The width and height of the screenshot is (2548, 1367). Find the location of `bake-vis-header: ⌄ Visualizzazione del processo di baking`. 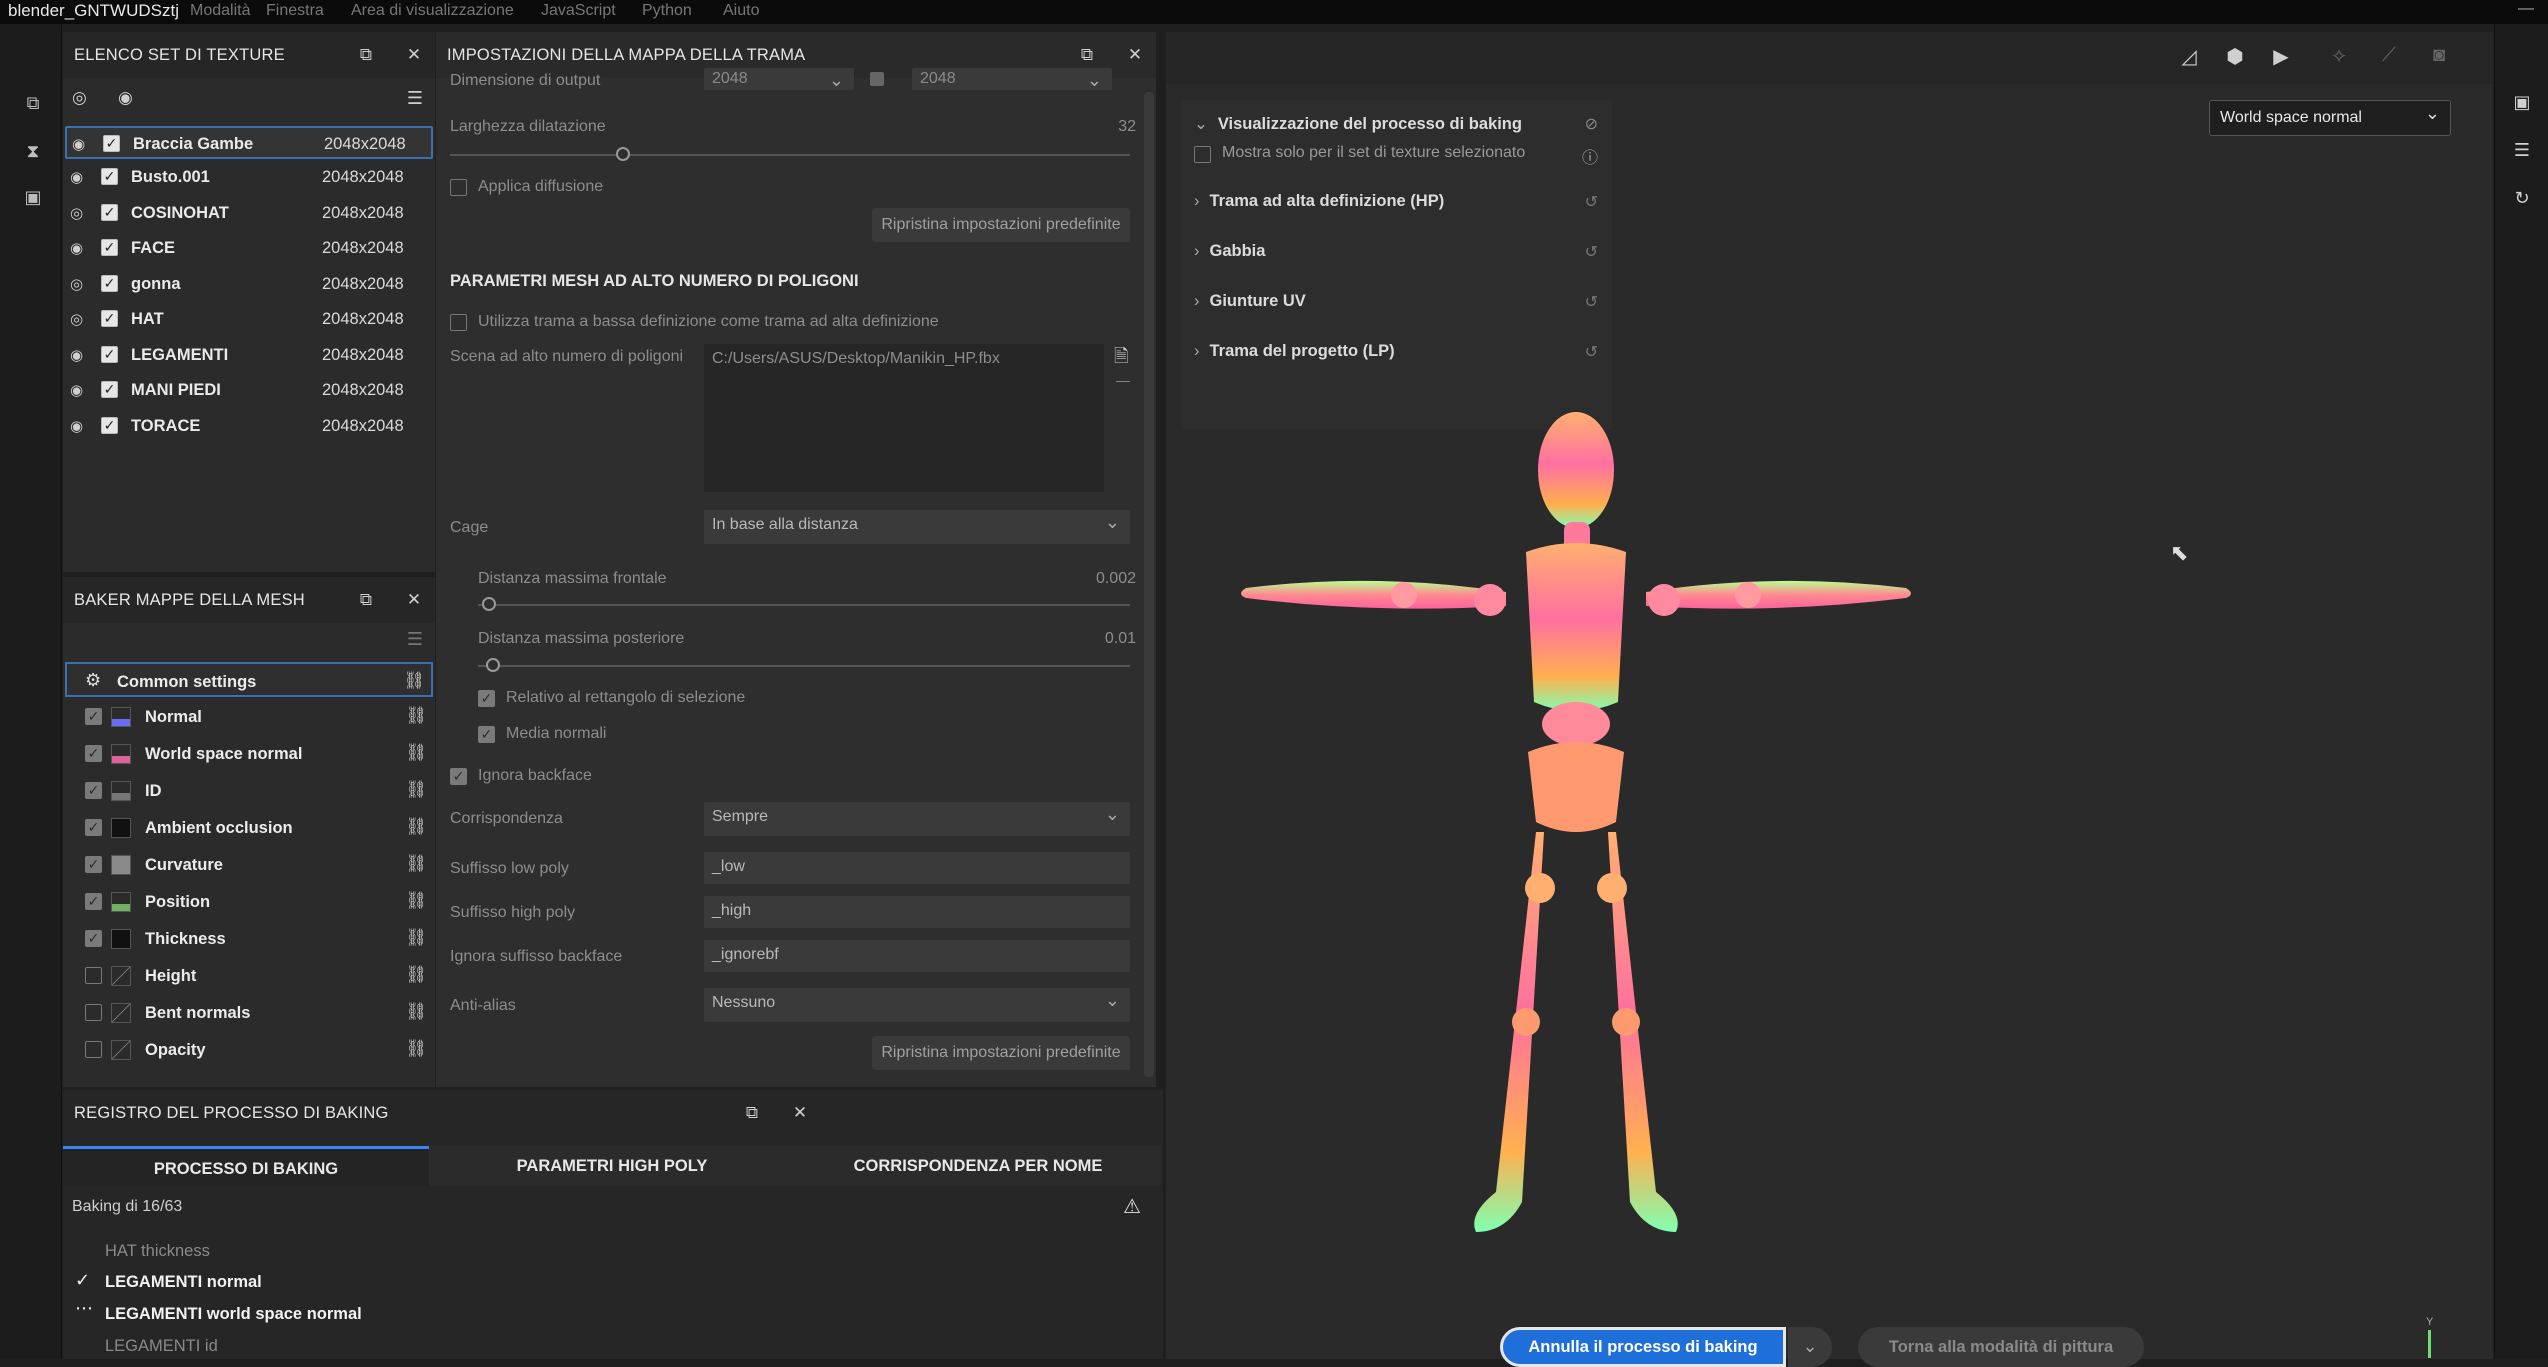

bake-vis-header: ⌄ Visualizzazione del processo di baking is located at coordinates (1358, 124).